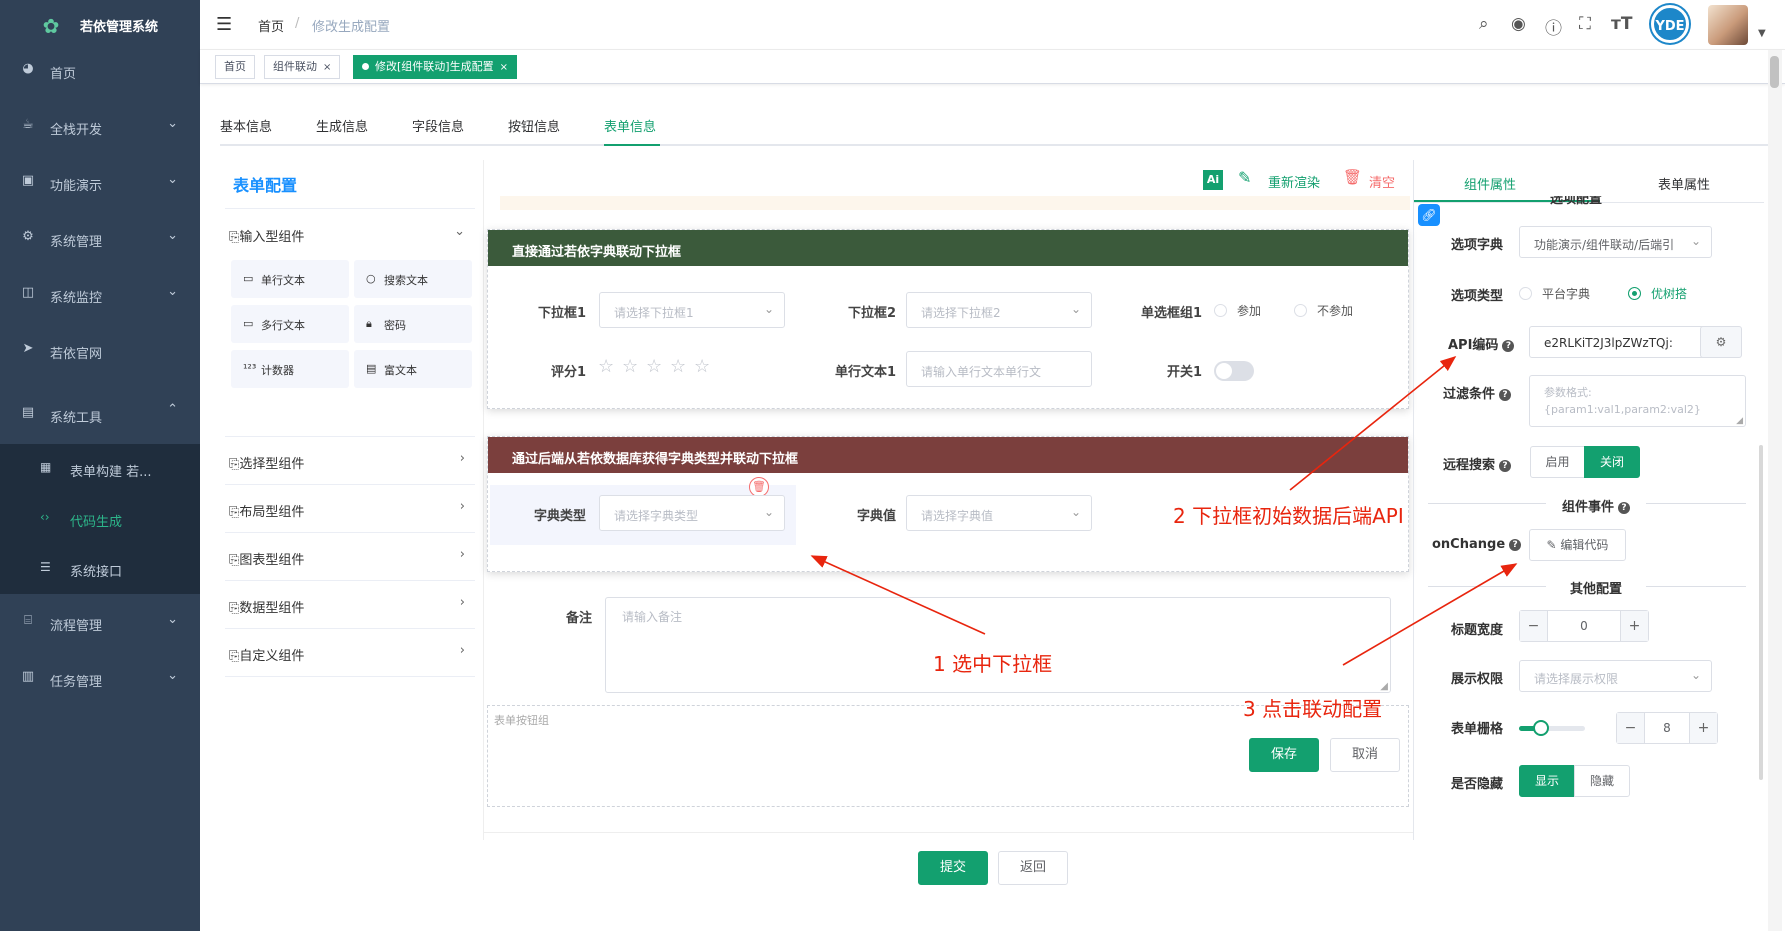 Image resolution: width=1785 pixels, height=931 pixels. I want to click on group-chart: ⎘图表型组件 ›, so click(350, 557).